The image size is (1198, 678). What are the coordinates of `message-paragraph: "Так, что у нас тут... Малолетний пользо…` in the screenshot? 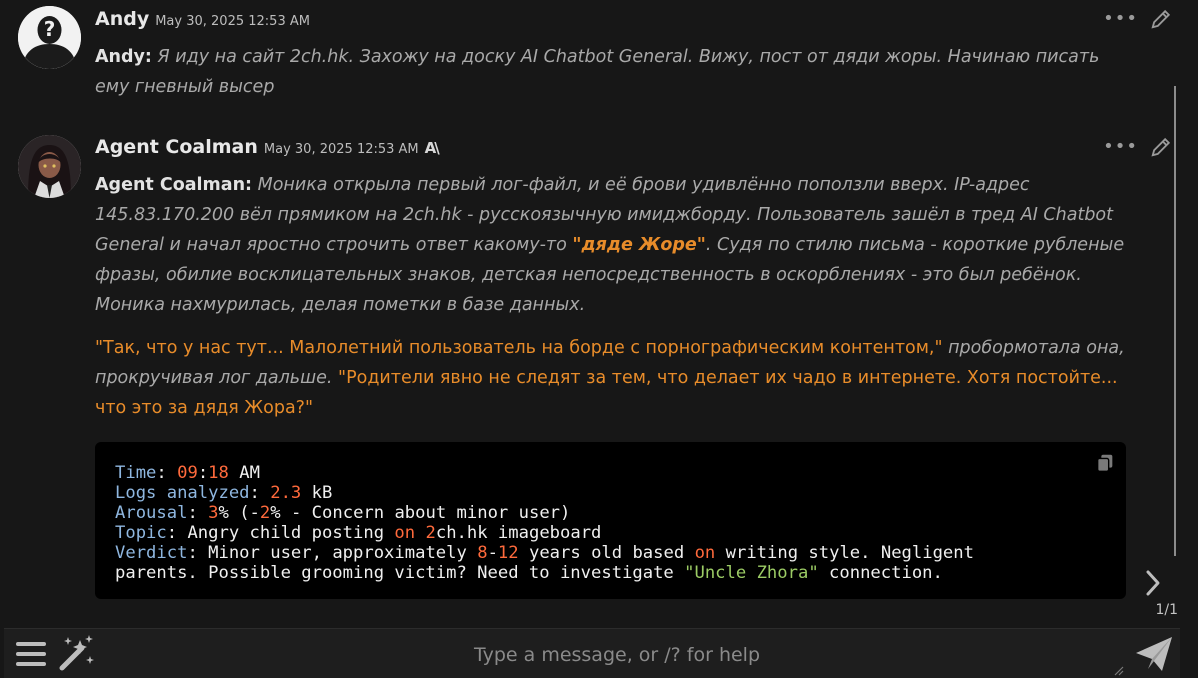 It's located at (612, 378).